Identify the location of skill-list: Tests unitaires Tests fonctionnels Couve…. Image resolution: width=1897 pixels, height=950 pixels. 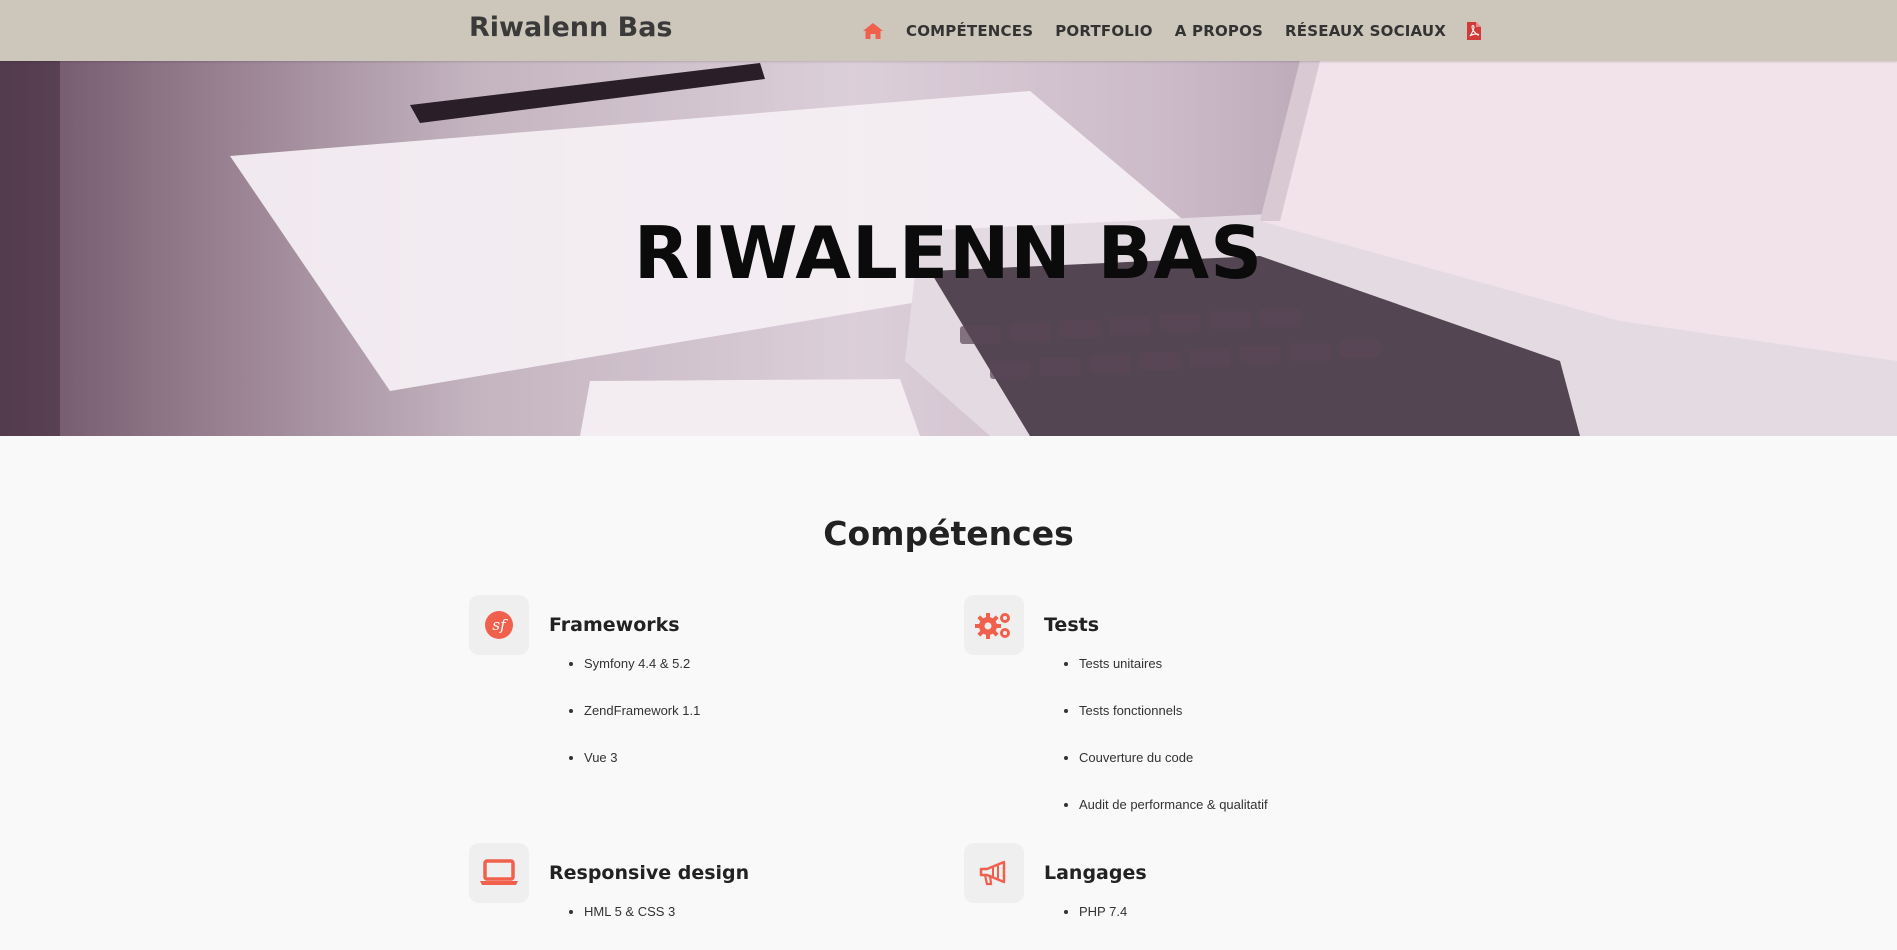
(1249, 749).